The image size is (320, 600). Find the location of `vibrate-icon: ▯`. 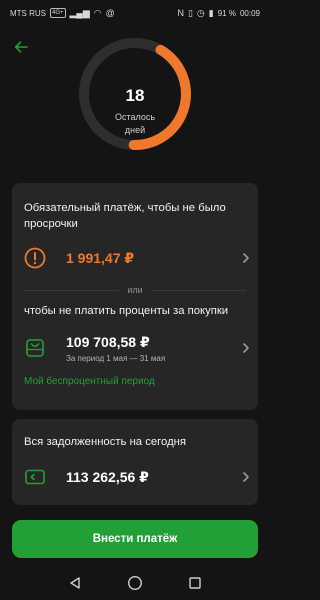

vibrate-icon: ▯ is located at coordinates (190, 12).